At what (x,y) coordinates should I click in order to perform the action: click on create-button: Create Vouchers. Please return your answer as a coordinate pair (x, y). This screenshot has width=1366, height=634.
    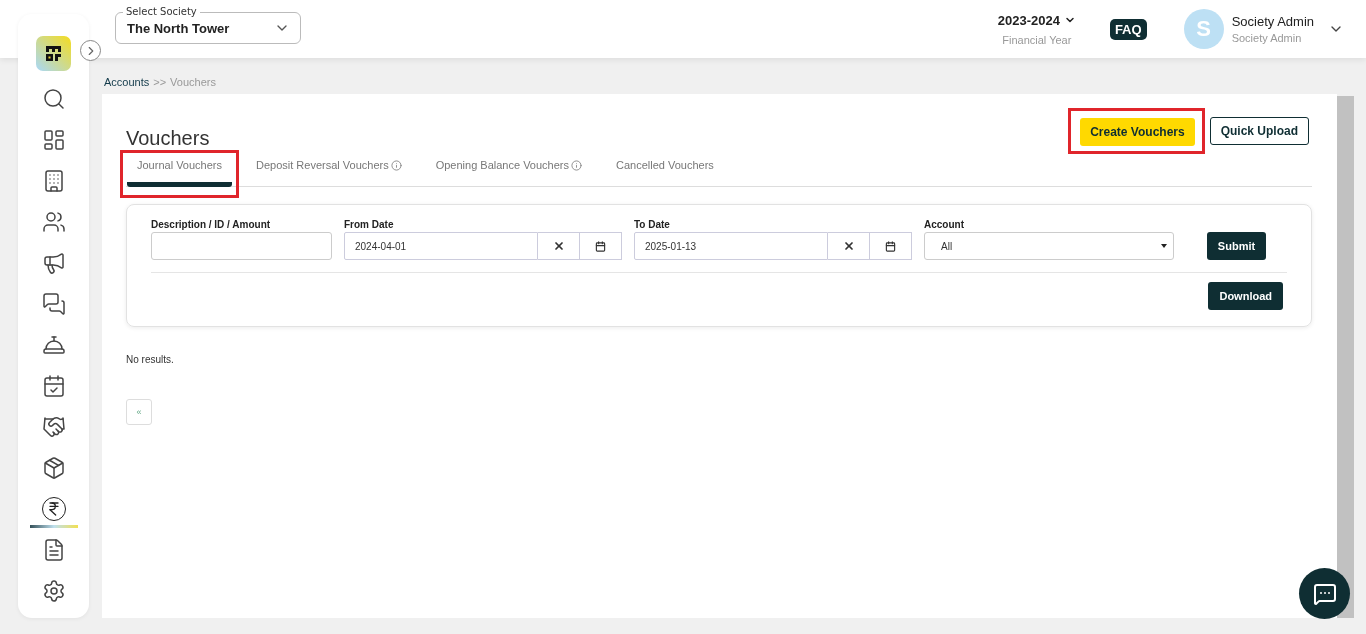
    Looking at the image, I should click on (1137, 132).